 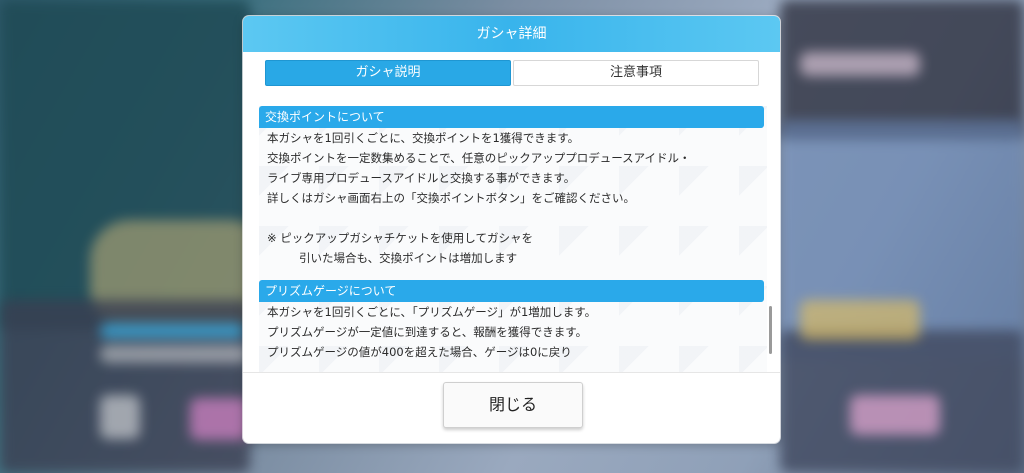 I want to click on paragraph-line: 本ガシャを1回引くごとに、「プリズムゲージ」が1増加します。, so click(x=432, y=312).